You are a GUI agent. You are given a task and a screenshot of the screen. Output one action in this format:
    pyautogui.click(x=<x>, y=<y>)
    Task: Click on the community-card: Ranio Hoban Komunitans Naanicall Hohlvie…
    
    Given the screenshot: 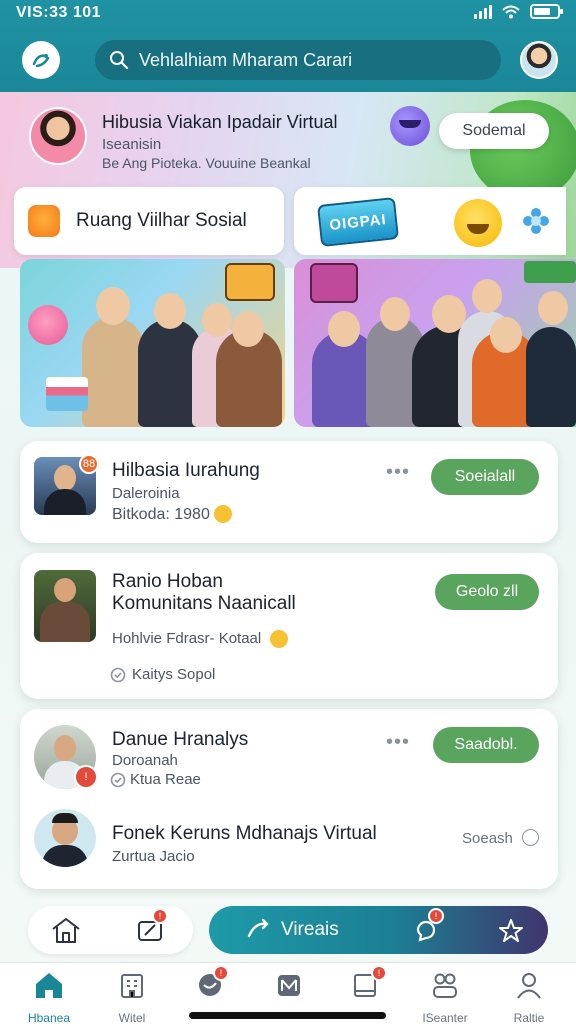 What is the action you would take?
    pyautogui.click(x=289, y=626)
    